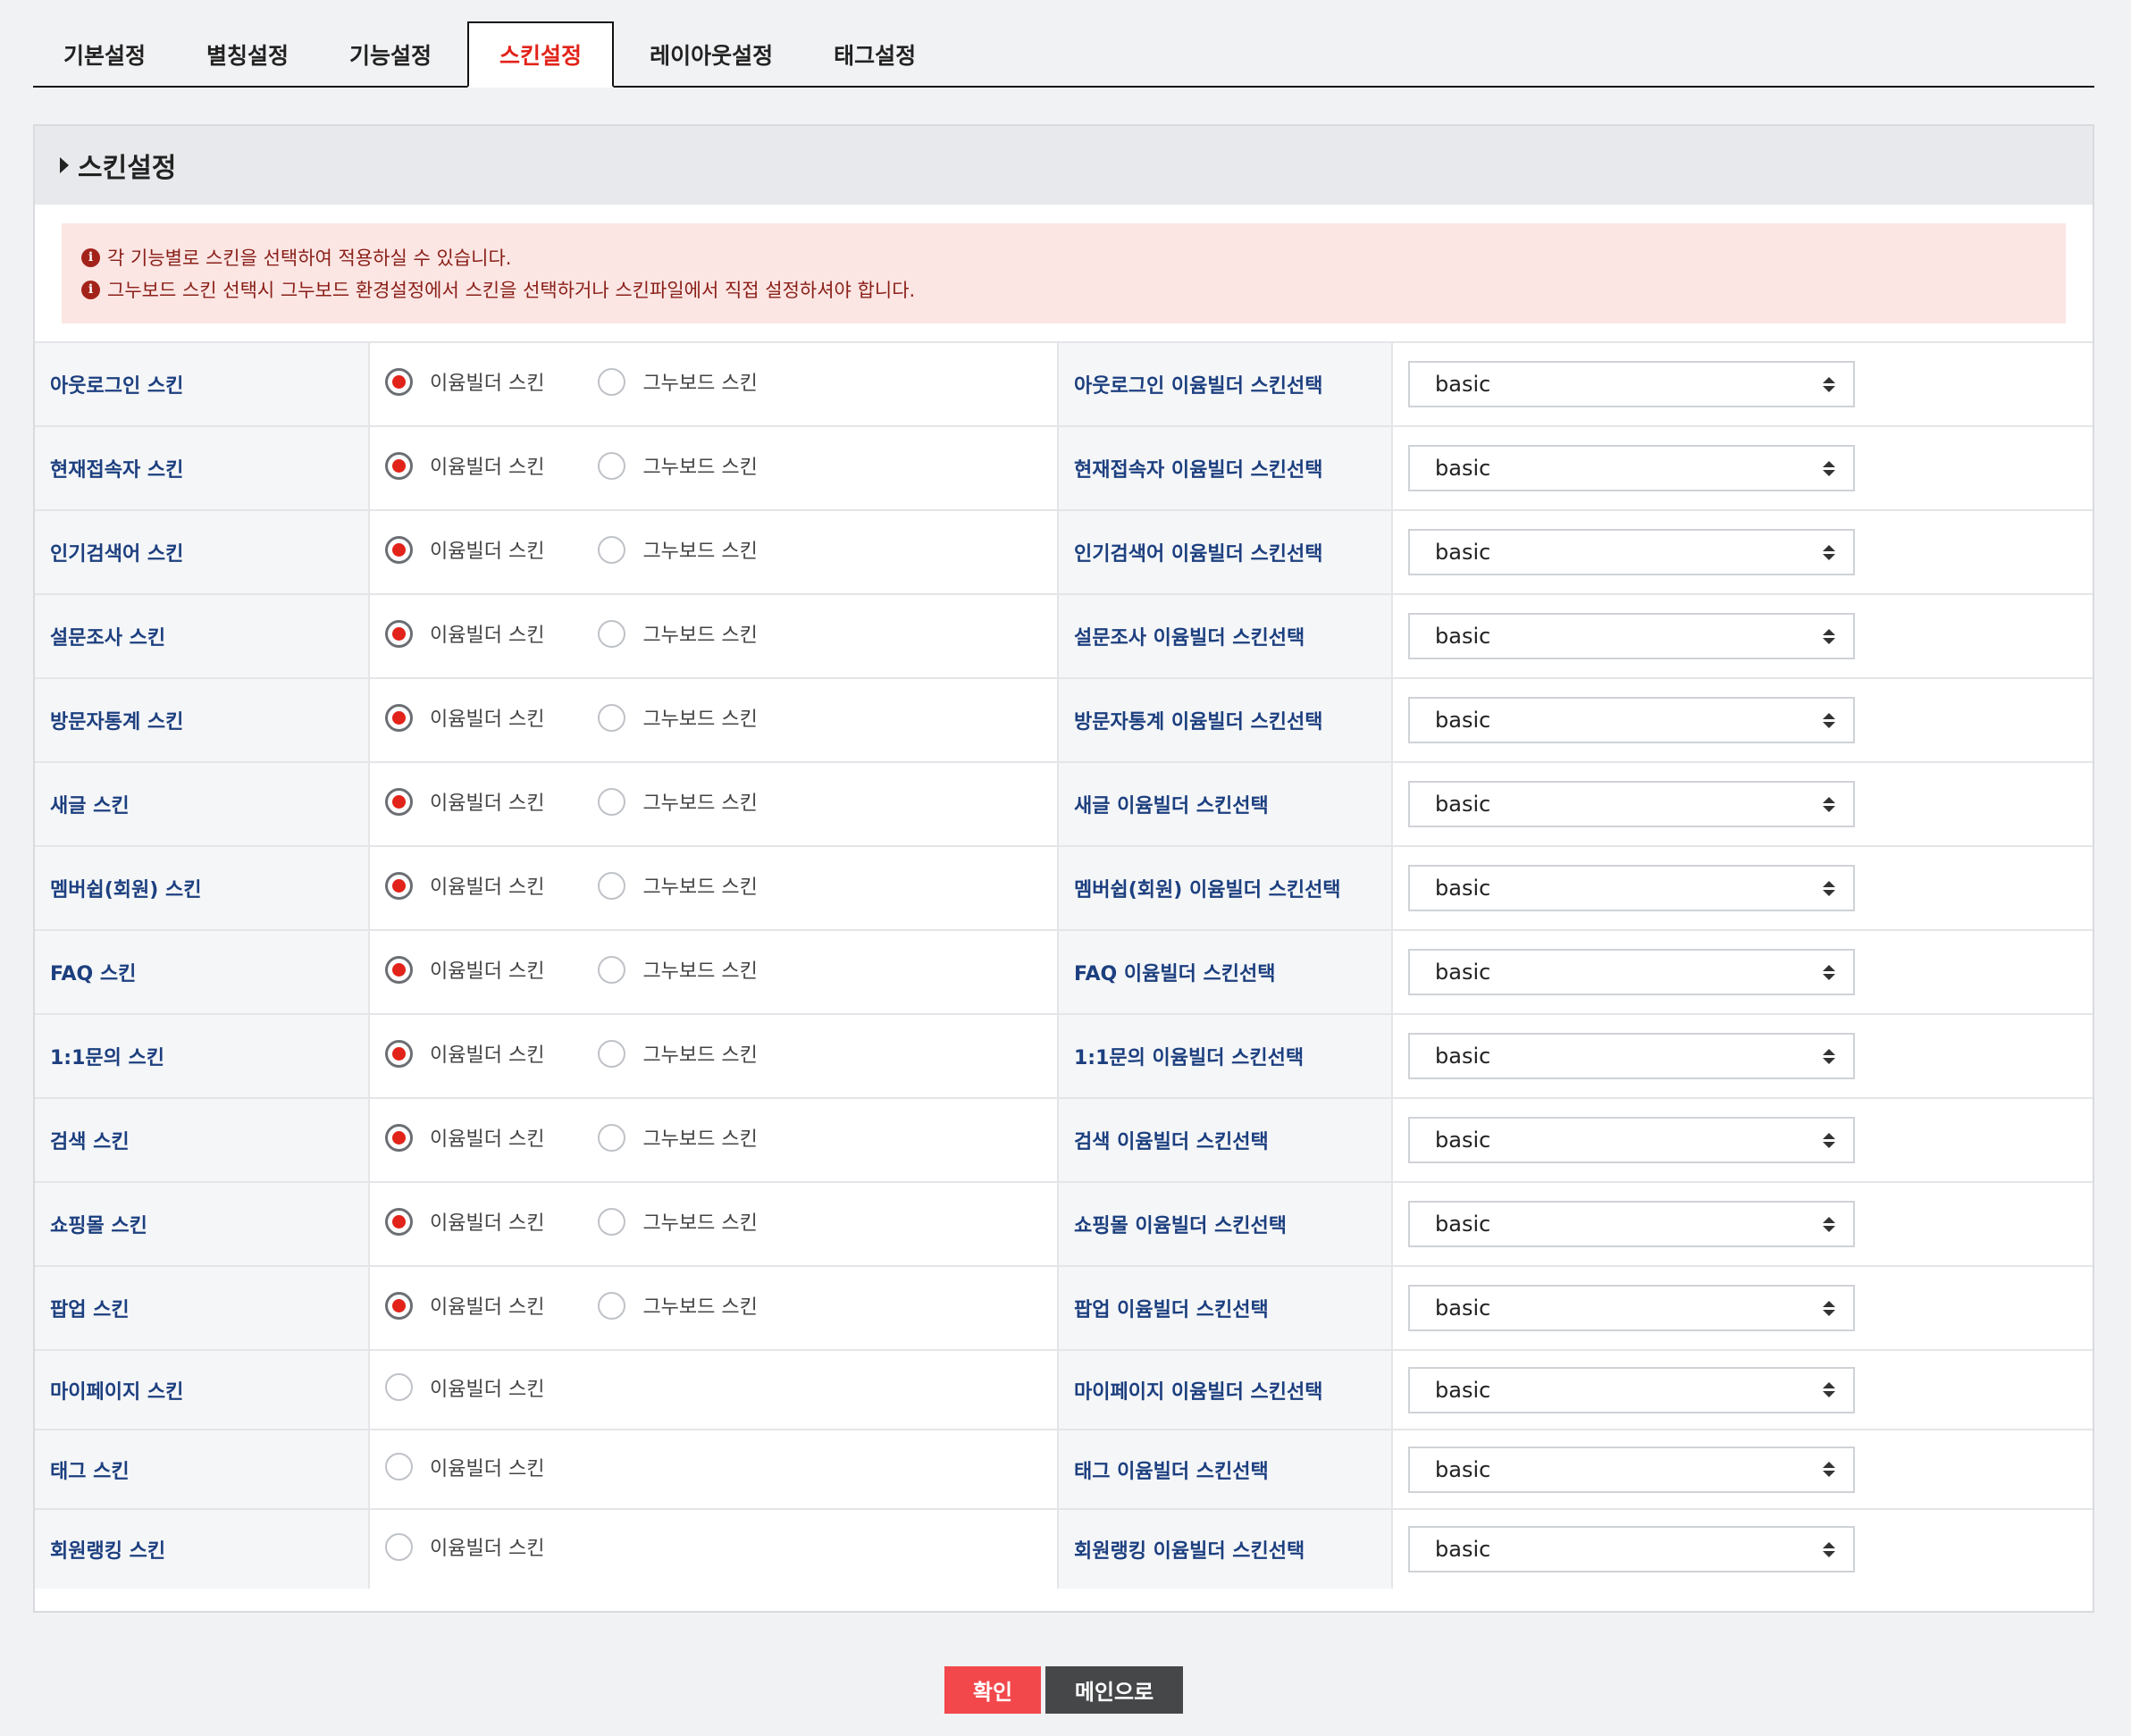 The image size is (2131, 1736). I want to click on skin-row-label: 마이페이지 스킨, so click(202, 1389).